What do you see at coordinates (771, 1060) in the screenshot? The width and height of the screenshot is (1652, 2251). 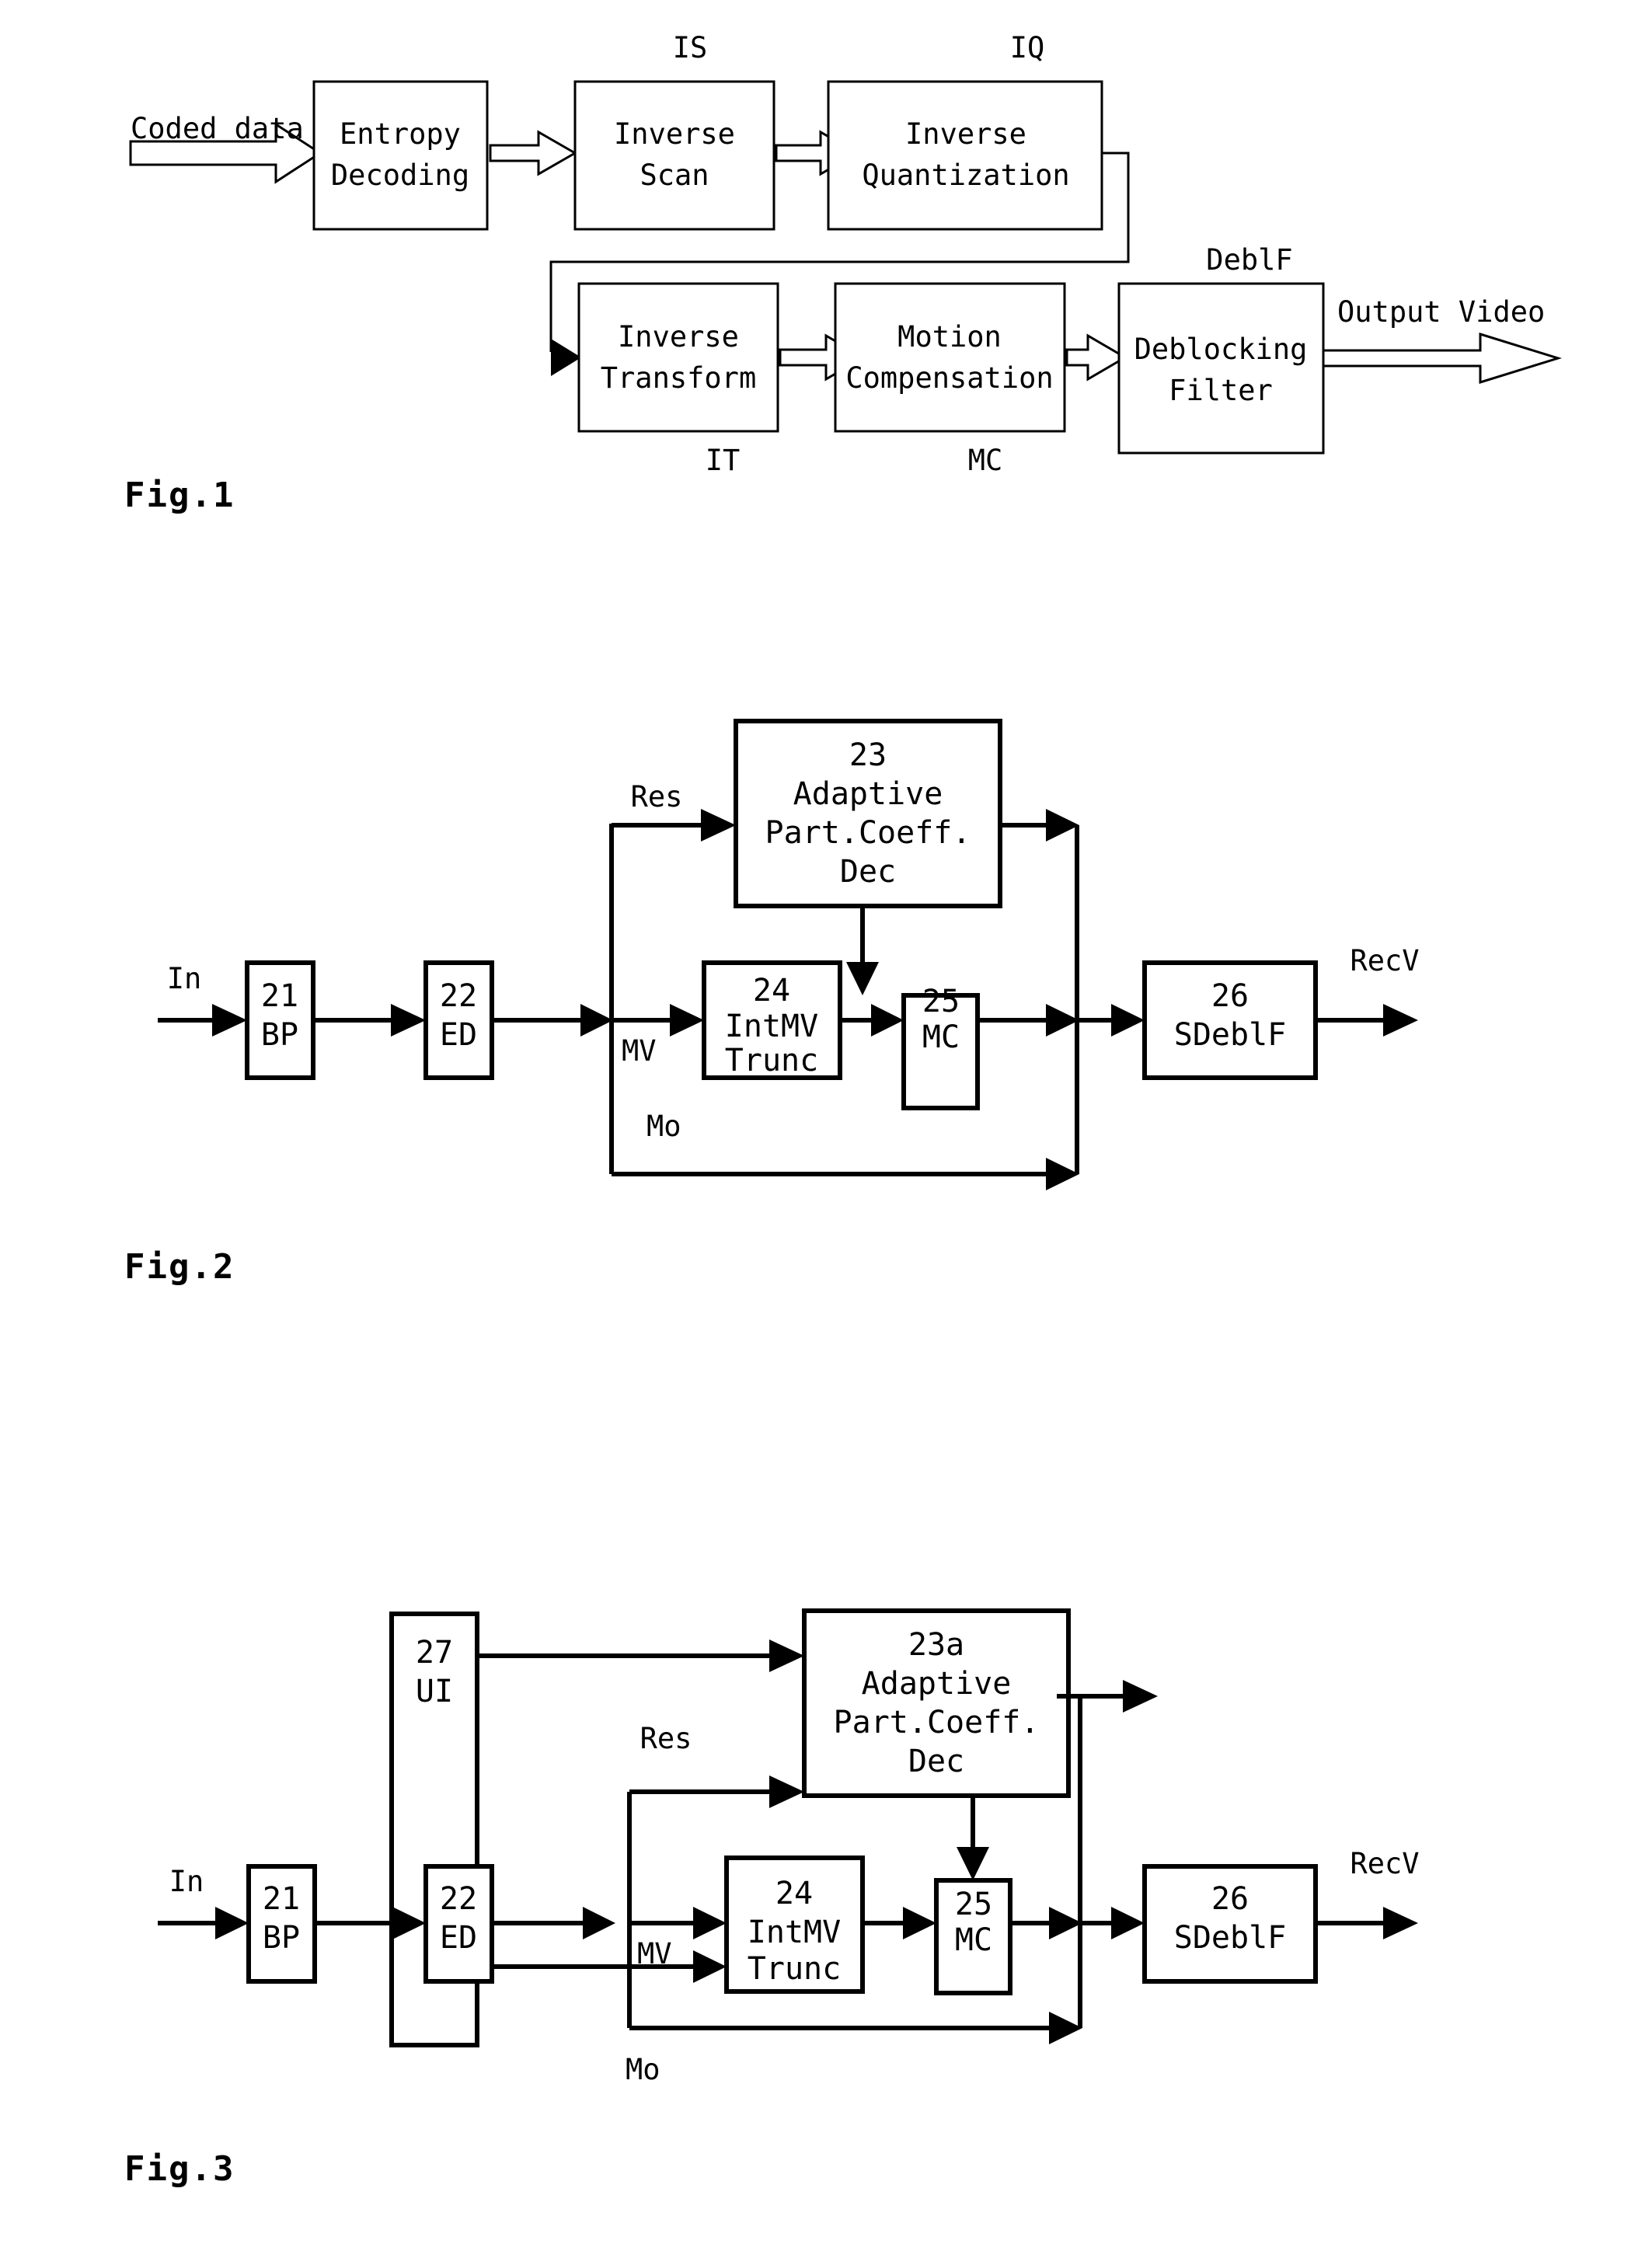 I see `fig2-intmv-l2: Trunc` at bounding box center [771, 1060].